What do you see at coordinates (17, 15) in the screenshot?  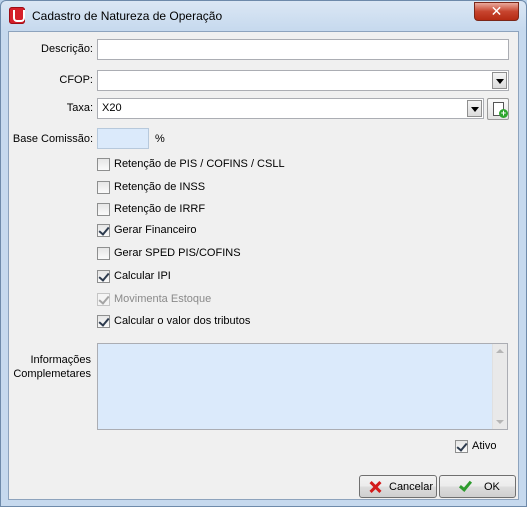 I see `app-logo-icon` at bounding box center [17, 15].